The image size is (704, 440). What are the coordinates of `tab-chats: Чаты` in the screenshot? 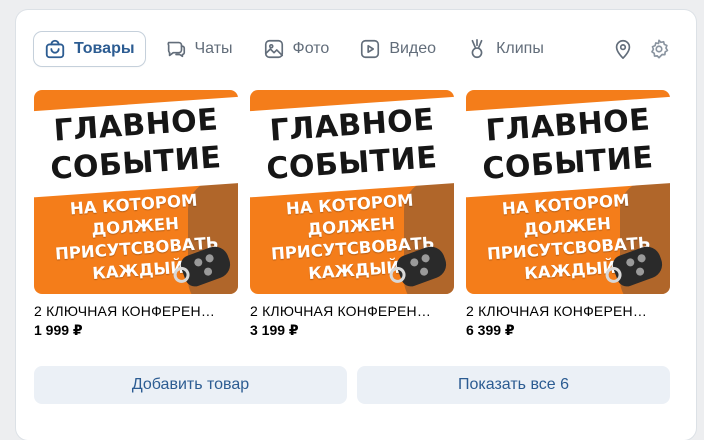 It's located at (199, 49).